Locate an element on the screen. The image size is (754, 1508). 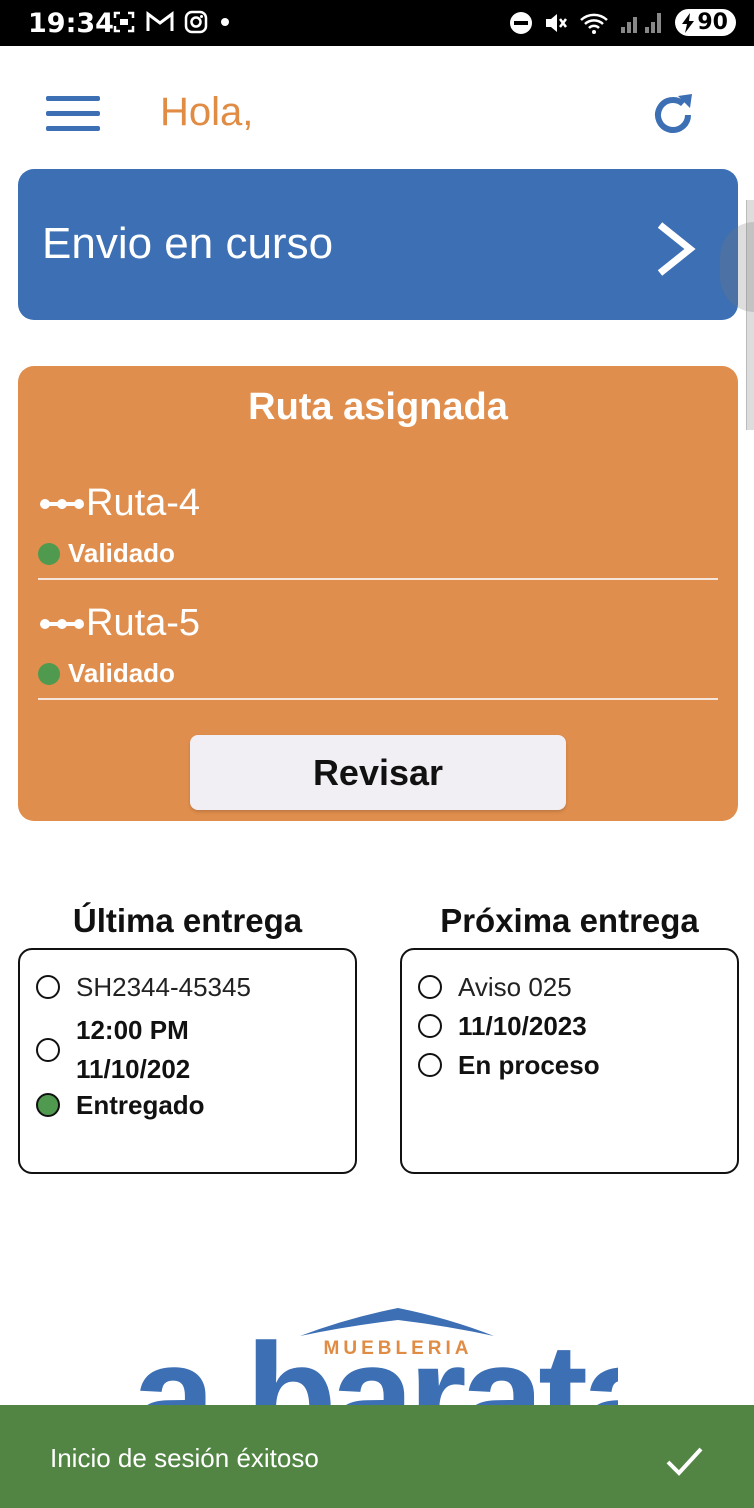
proxima-id-row: Aviso 025 is located at coordinates (495, 987).